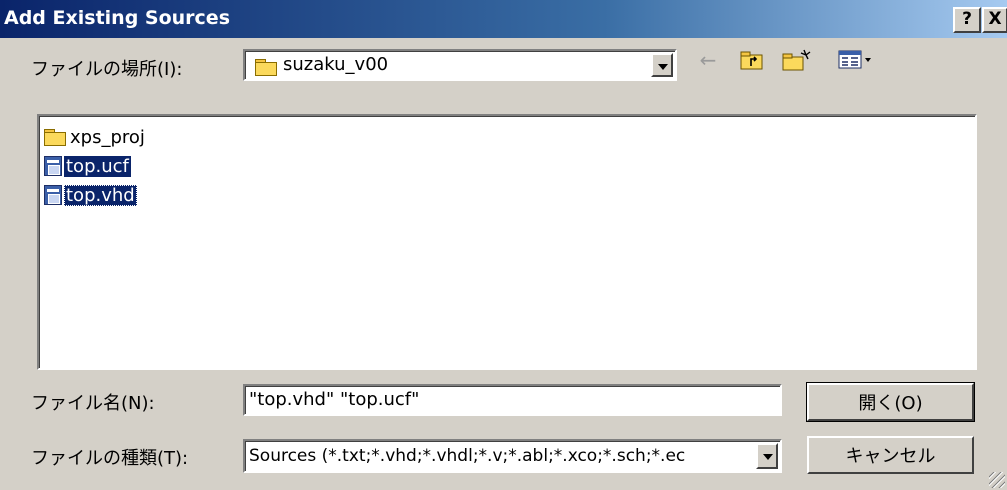 The width and height of the screenshot is (1007, 490). Describe the element at coordinates (336, 64) in the screenshot. I see `look-in-value: suzaku_v00` at that location.